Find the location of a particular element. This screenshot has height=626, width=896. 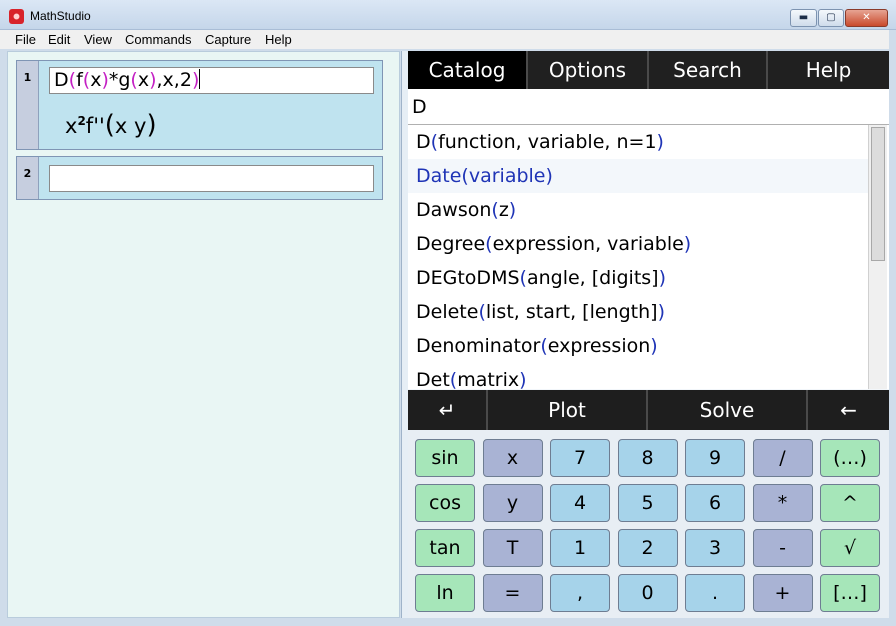

window-title: MathStudio is located at coordinates (60, 16).